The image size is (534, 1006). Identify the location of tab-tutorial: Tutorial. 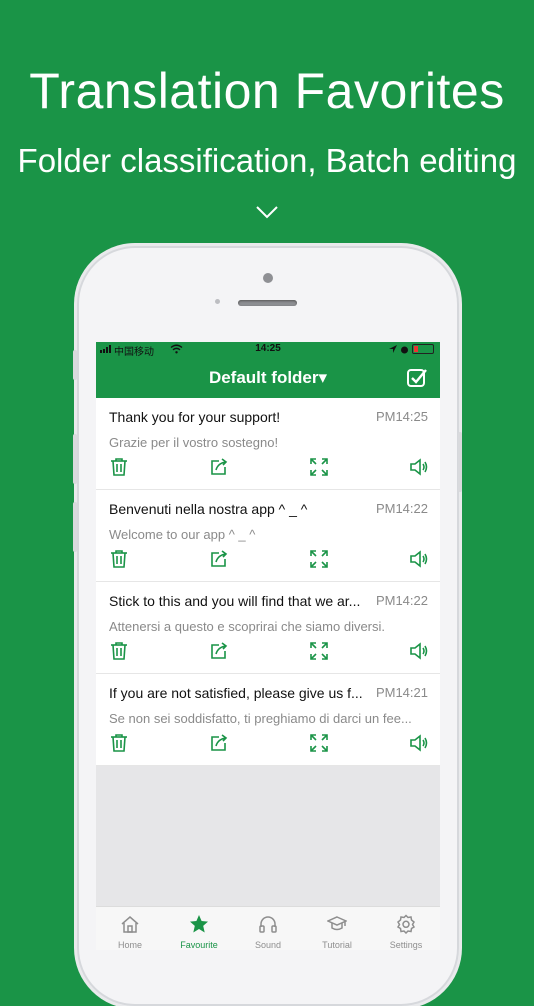
(337, 928).